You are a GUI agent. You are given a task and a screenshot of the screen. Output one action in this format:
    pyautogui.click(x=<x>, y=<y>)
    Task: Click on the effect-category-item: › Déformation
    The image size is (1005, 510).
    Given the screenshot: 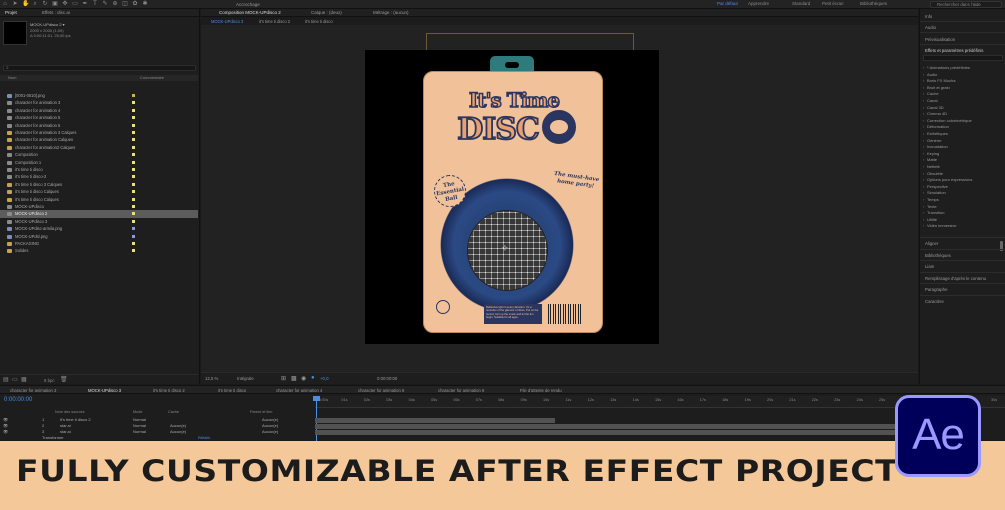 What is the action you would take?
    pyautogui.click(x=936, y=126)
    